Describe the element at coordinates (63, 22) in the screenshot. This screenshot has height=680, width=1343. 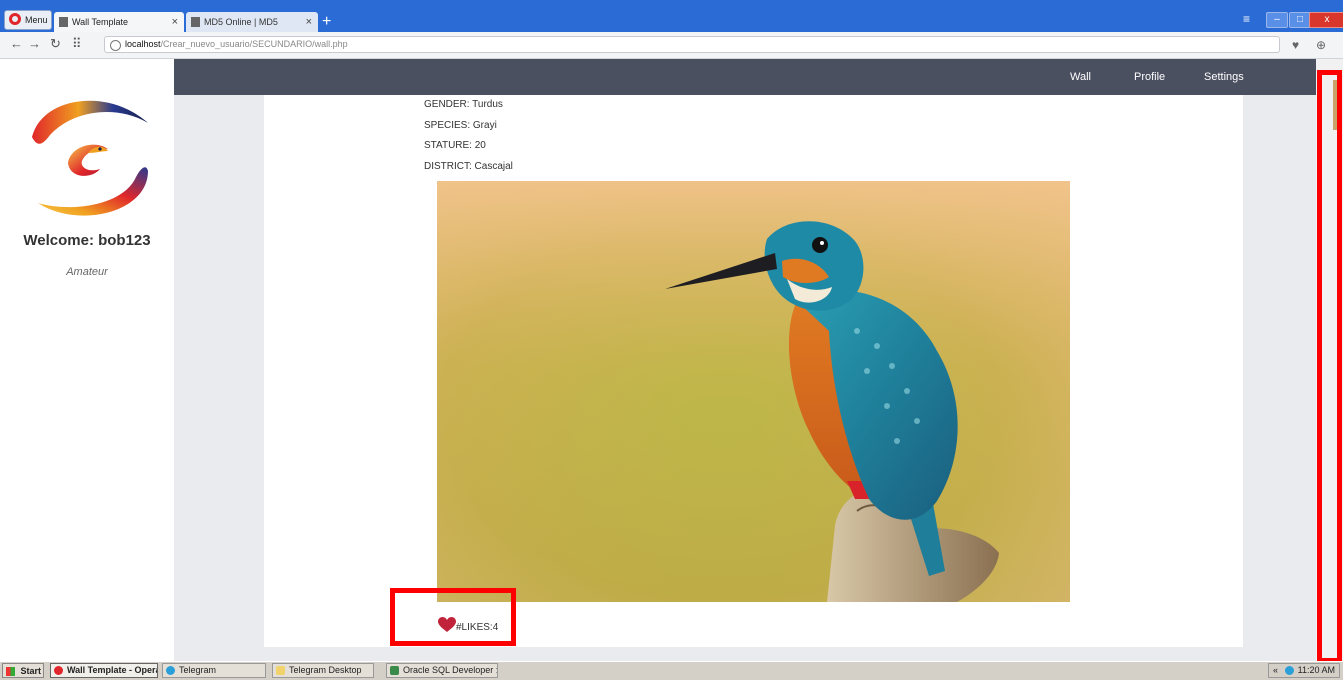
I see `page-icon` at that location.